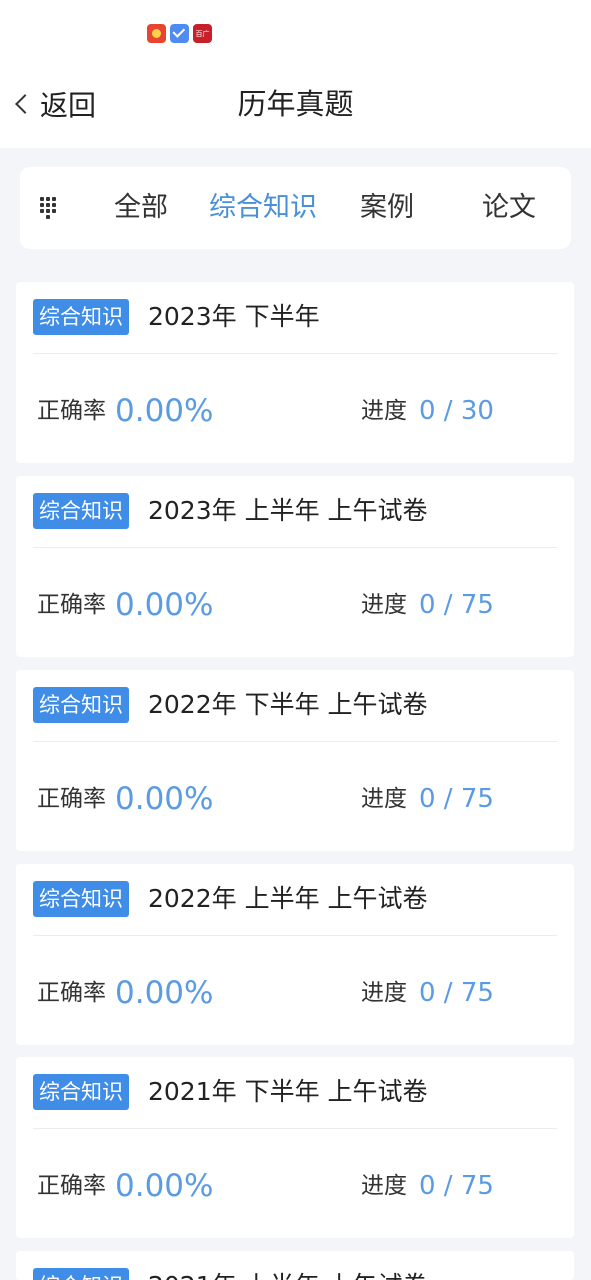 Image resolution: width=591 pixels, height=1280 pixels. Describe the element at coordinates (141, 208) in the screenshot. I see `tab-all: 全部` at that location.